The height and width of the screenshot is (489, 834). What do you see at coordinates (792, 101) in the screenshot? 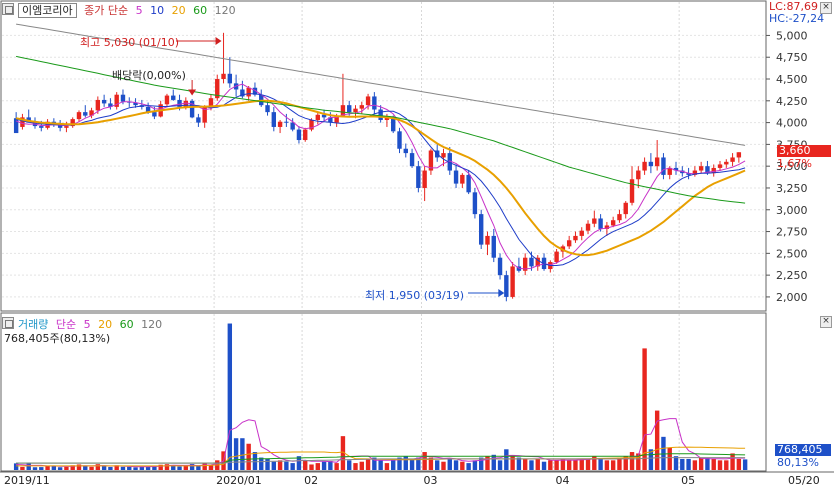
I see `price-tick-label: 4,250` at bounding box center [792, 101].